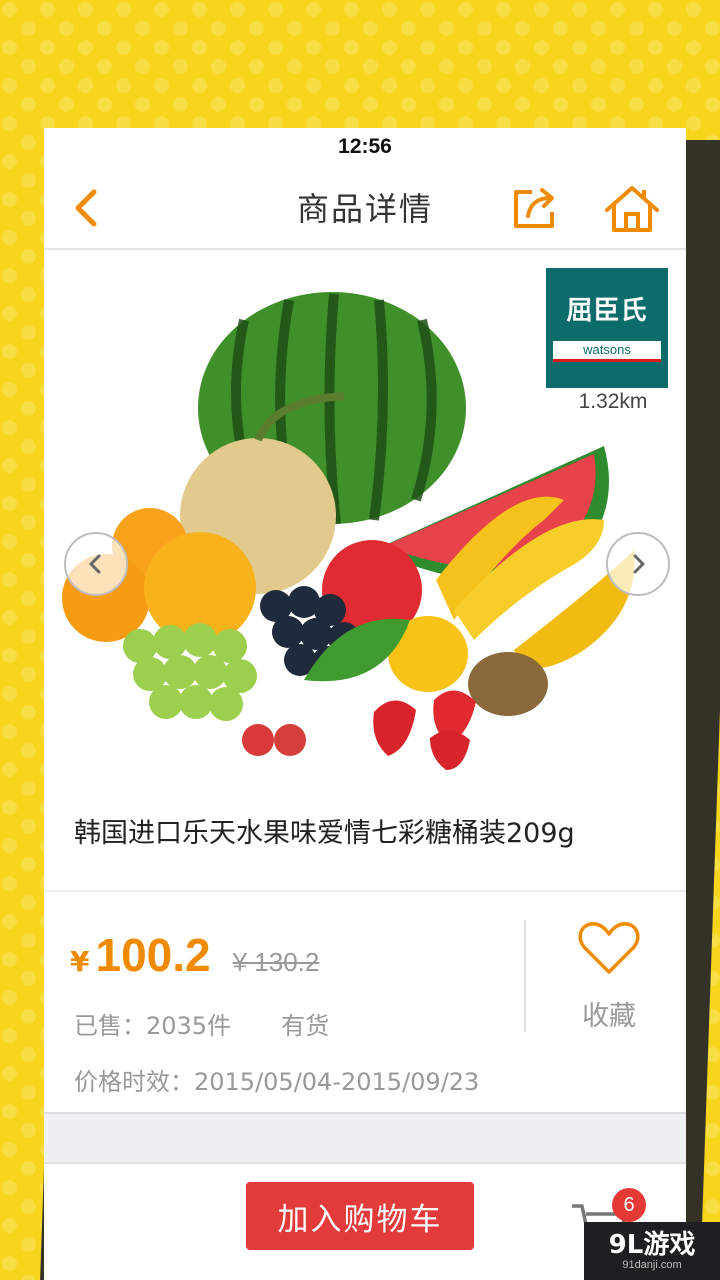 This screenshot has height=1280, width=720. I want to click on vertical-divider, so click(525, 976).